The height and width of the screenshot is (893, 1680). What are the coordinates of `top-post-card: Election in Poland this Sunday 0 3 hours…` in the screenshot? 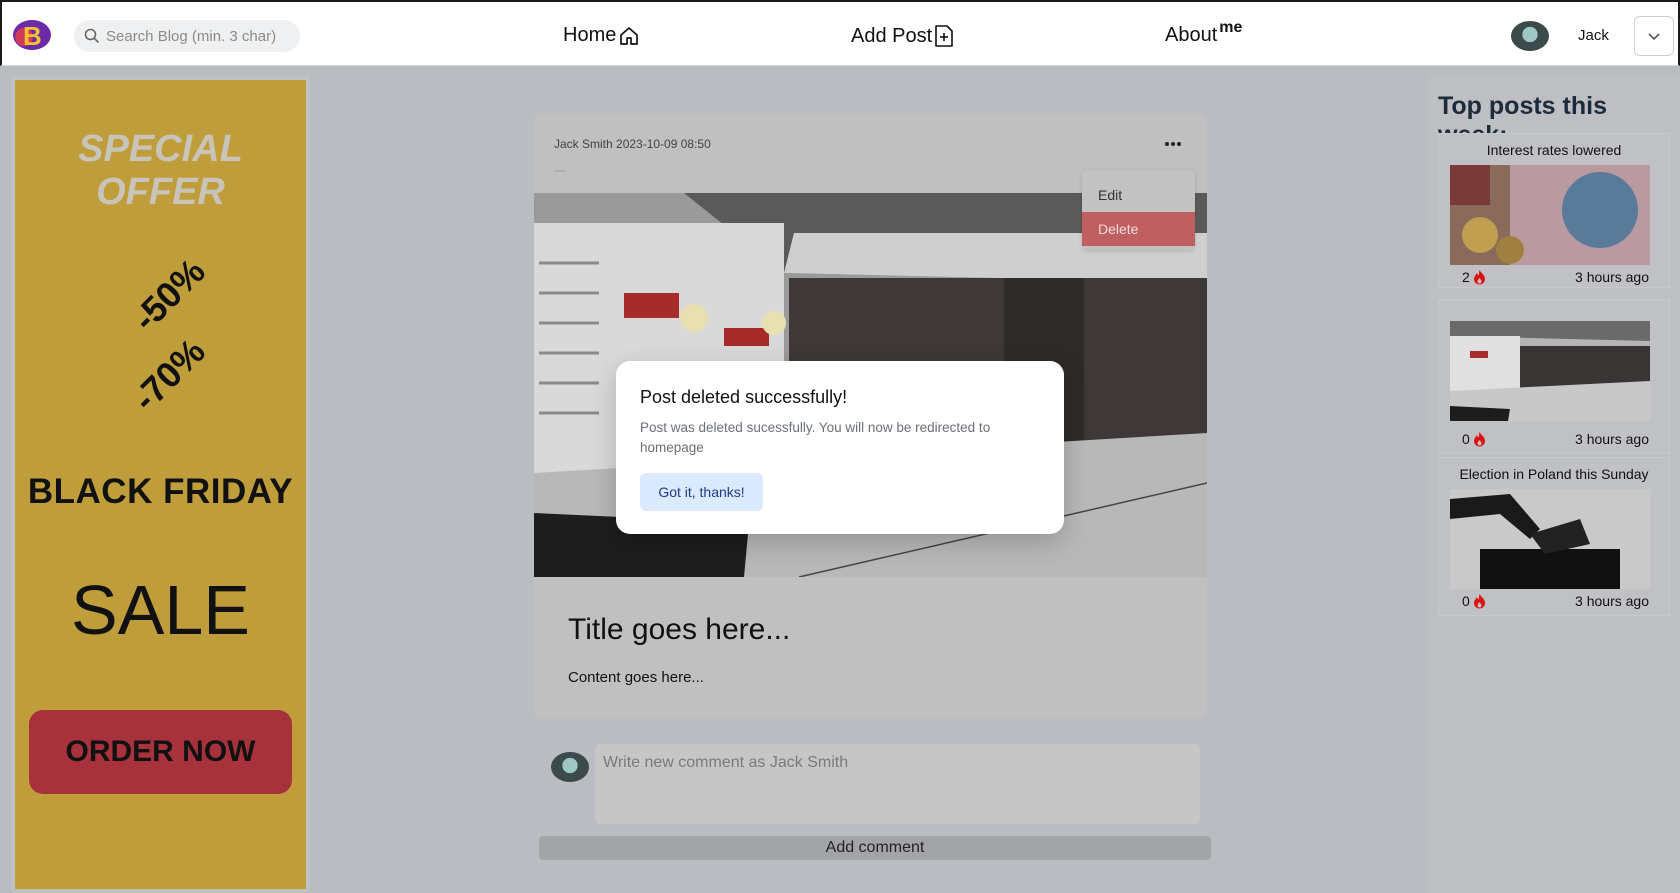 It's located at (1554, 536).